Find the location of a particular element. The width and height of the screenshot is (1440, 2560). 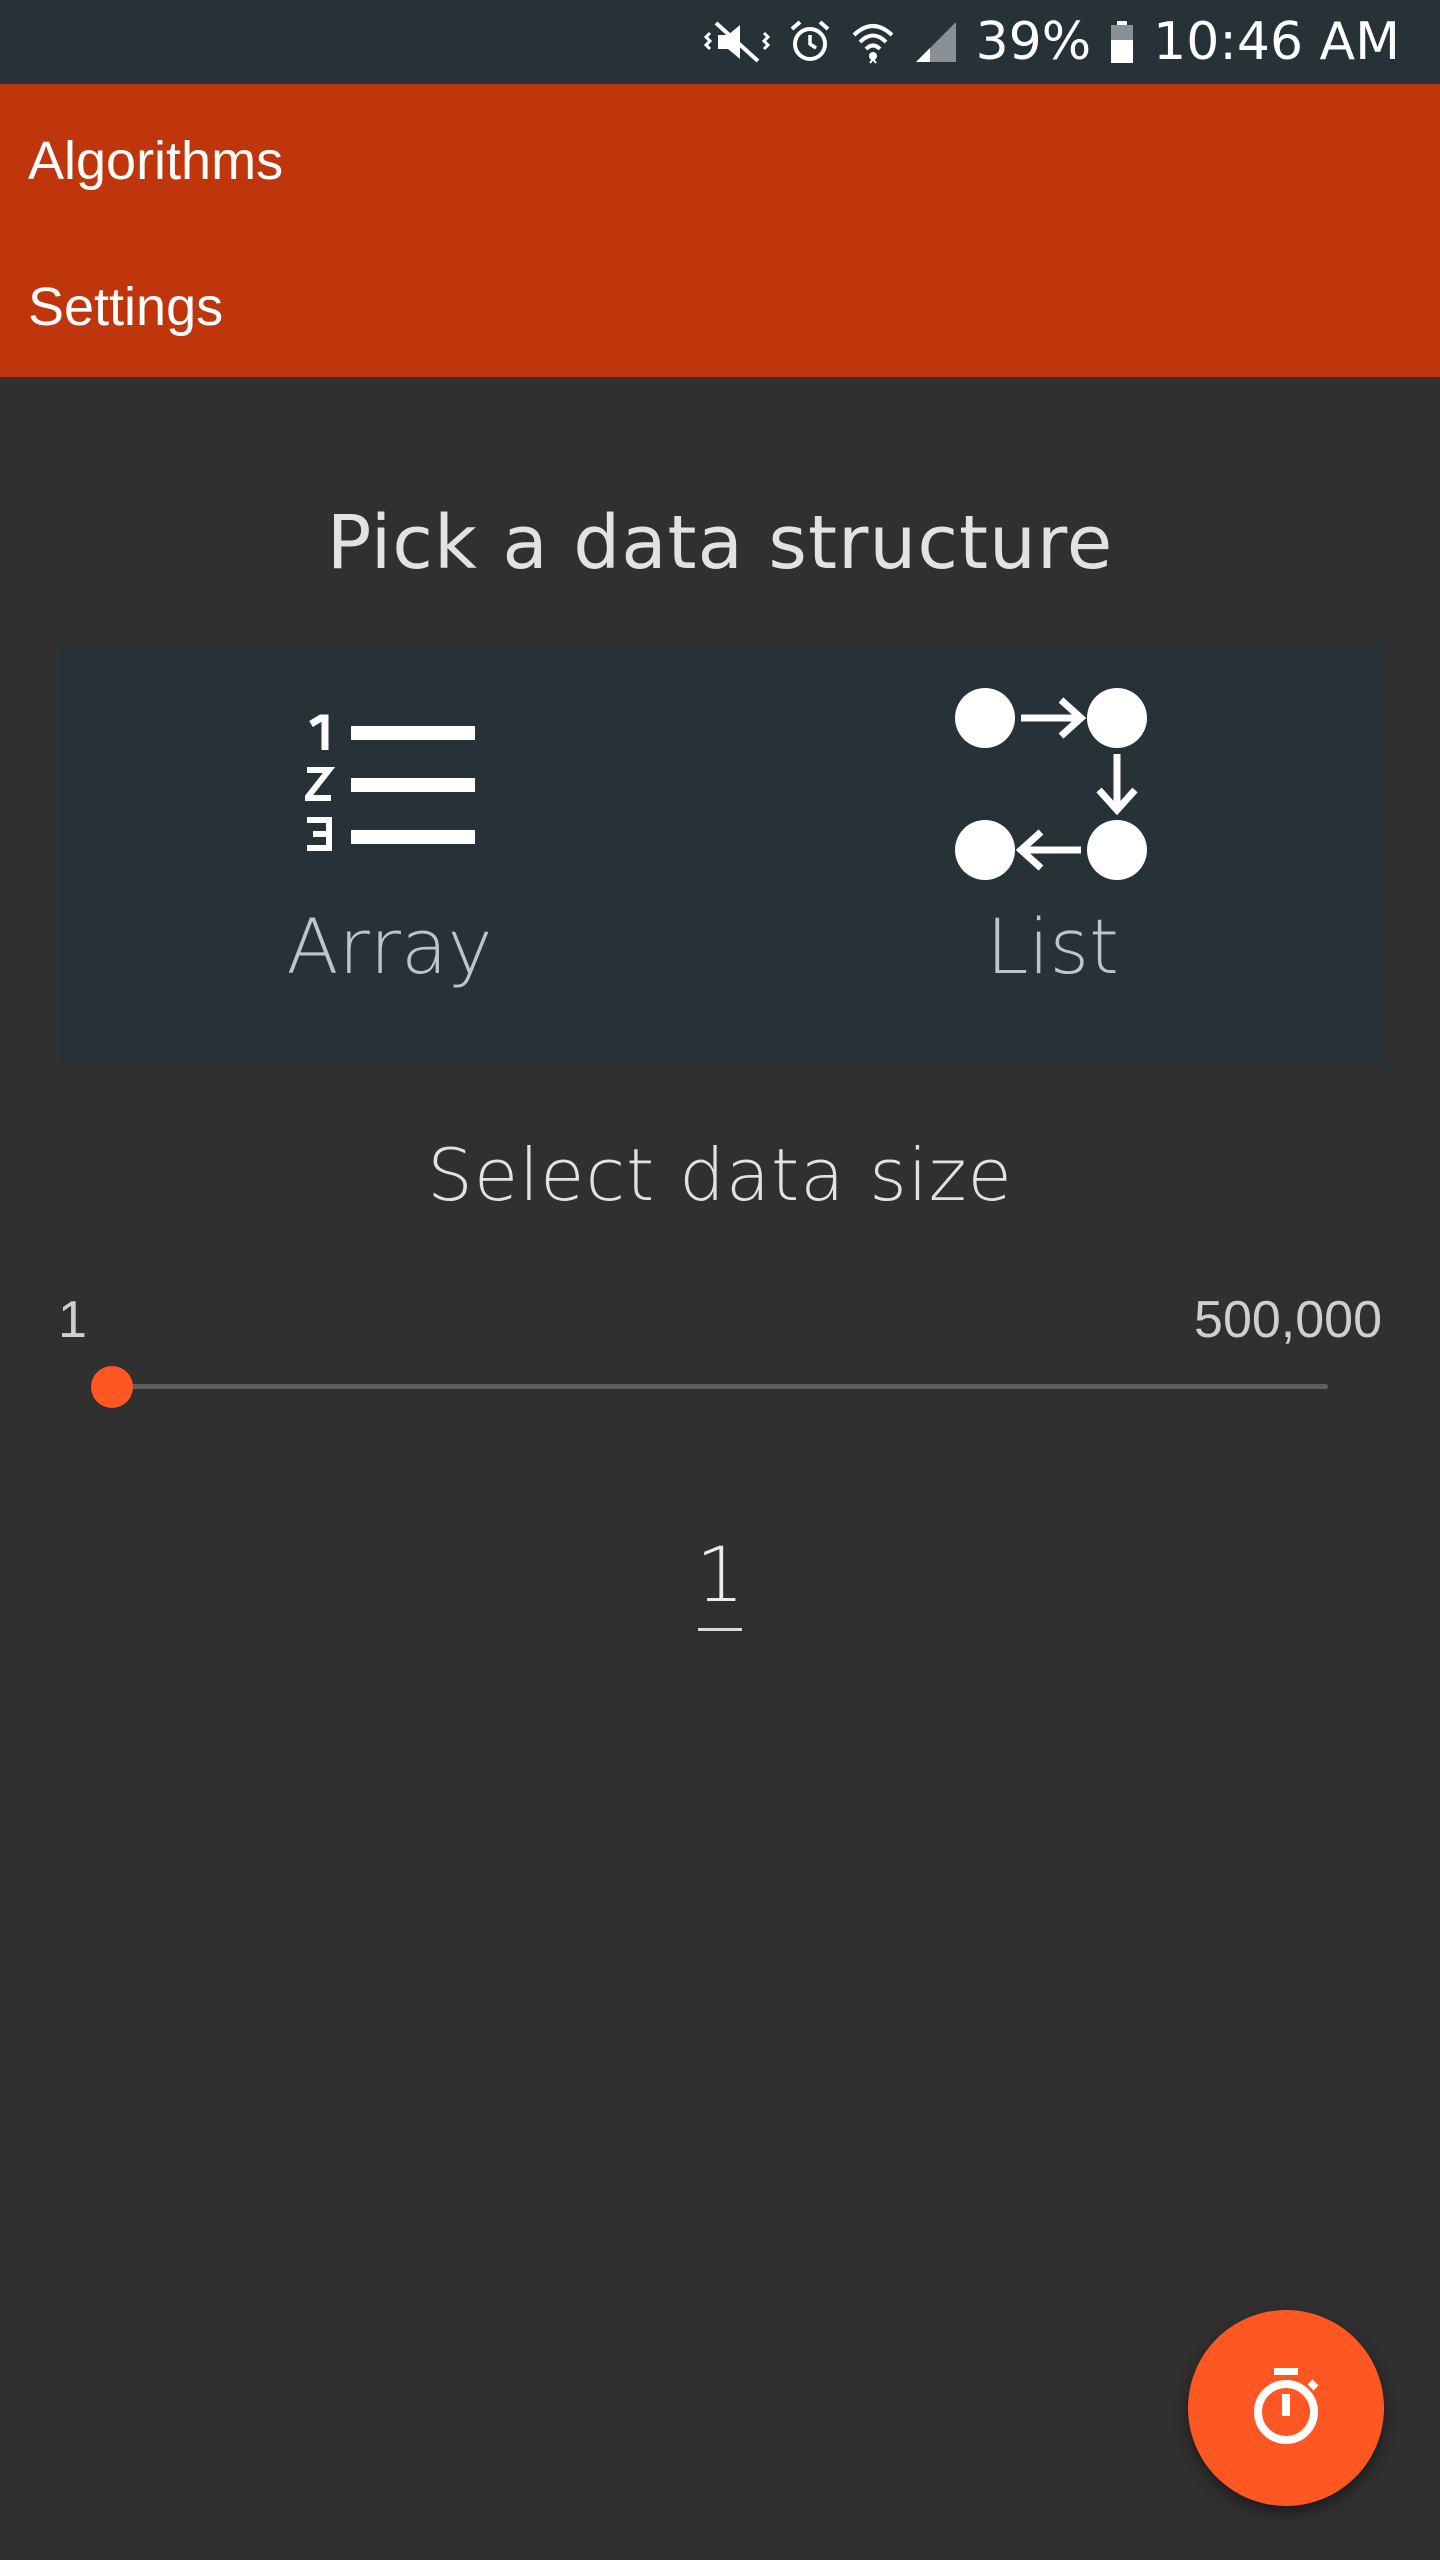

data-size-slider is located at coordinates (709, 1387).